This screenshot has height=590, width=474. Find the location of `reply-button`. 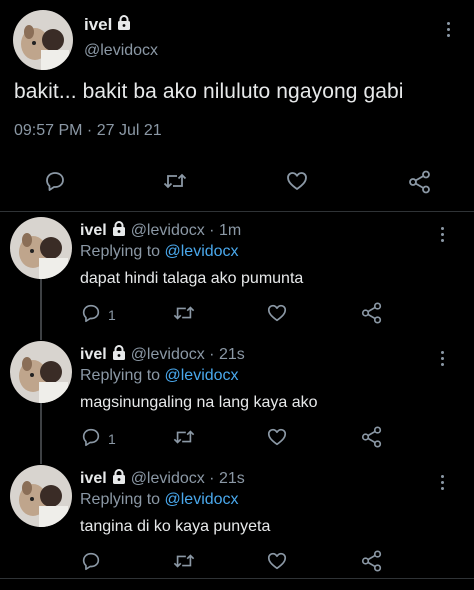

reply-button is located at coordinates (94, 562).